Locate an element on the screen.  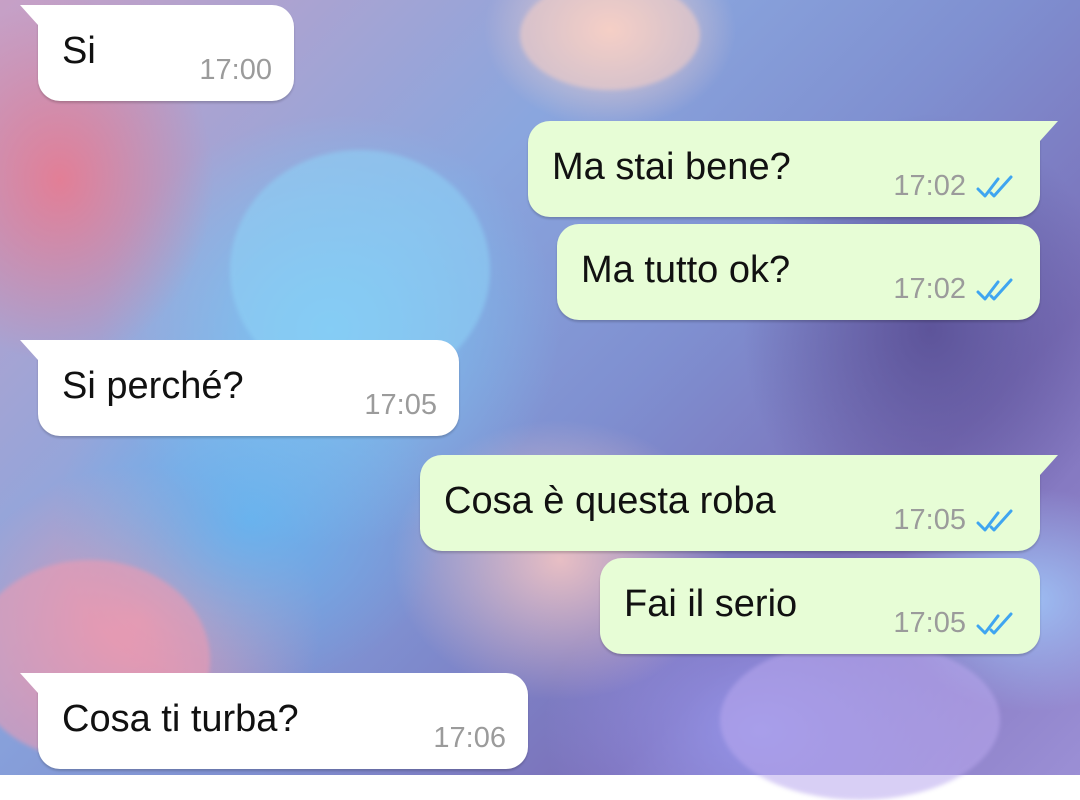
message-bubble-outgoing: Fai il serio 17:05 is located at coordinates (820, 606).